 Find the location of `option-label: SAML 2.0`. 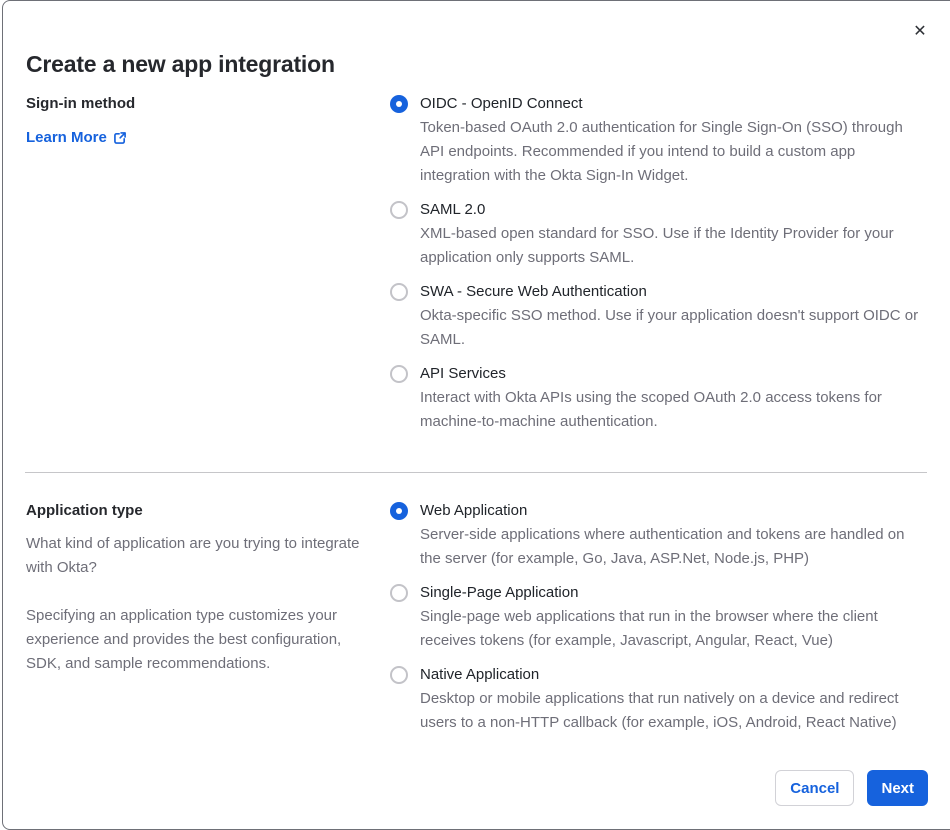

option-label: SAML 2.0 is located at coordinates (671, 210).